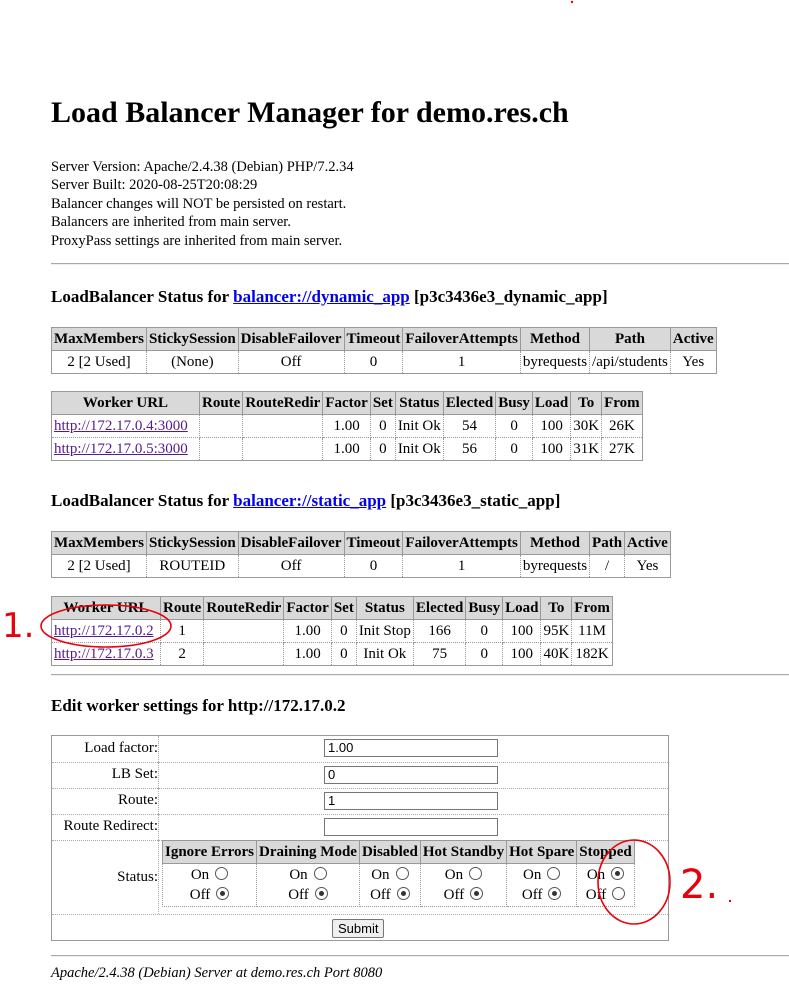 This screenshot has width=789, height=996. I want to click on annotation-circle-worker-url, so click(106, 626).